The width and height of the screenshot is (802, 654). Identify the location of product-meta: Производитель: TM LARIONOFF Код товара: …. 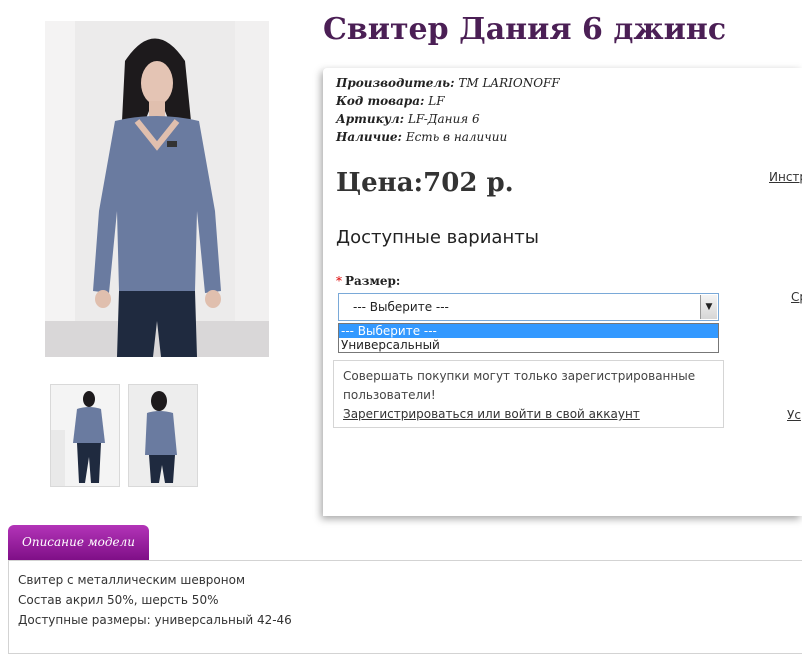
(448, 110).